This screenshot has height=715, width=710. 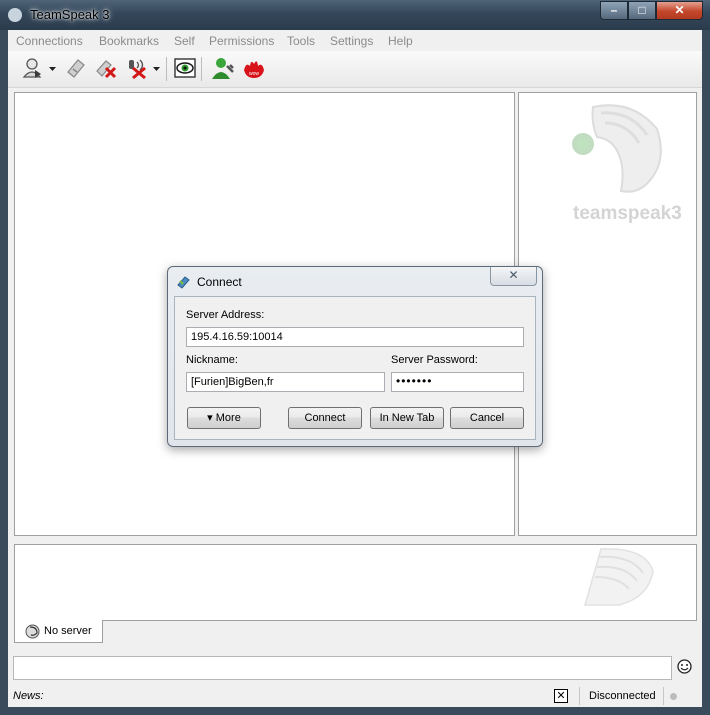 I want to click on in-new-tab-button: In New Tab, so click(x=407, y=418).